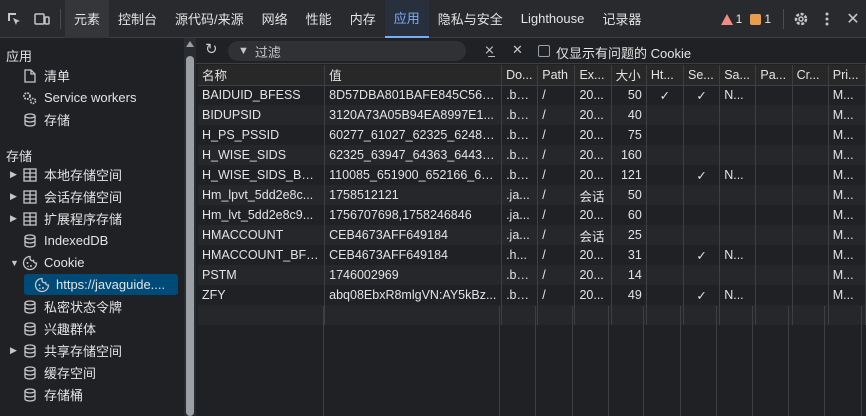 The height and width of the screenshot is (416, 866). Describe the element at coordinates (275, 19) in the screenshot. I see `tab-3: 网络` at that location.